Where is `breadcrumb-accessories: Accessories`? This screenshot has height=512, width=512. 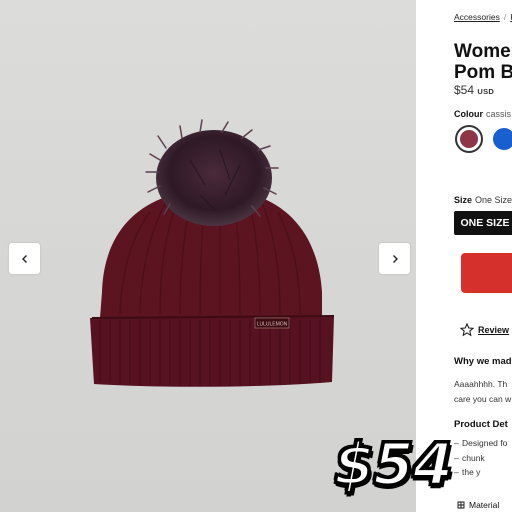 breadcrumb-accessories: Accessories is located at coordinates (477, 17).